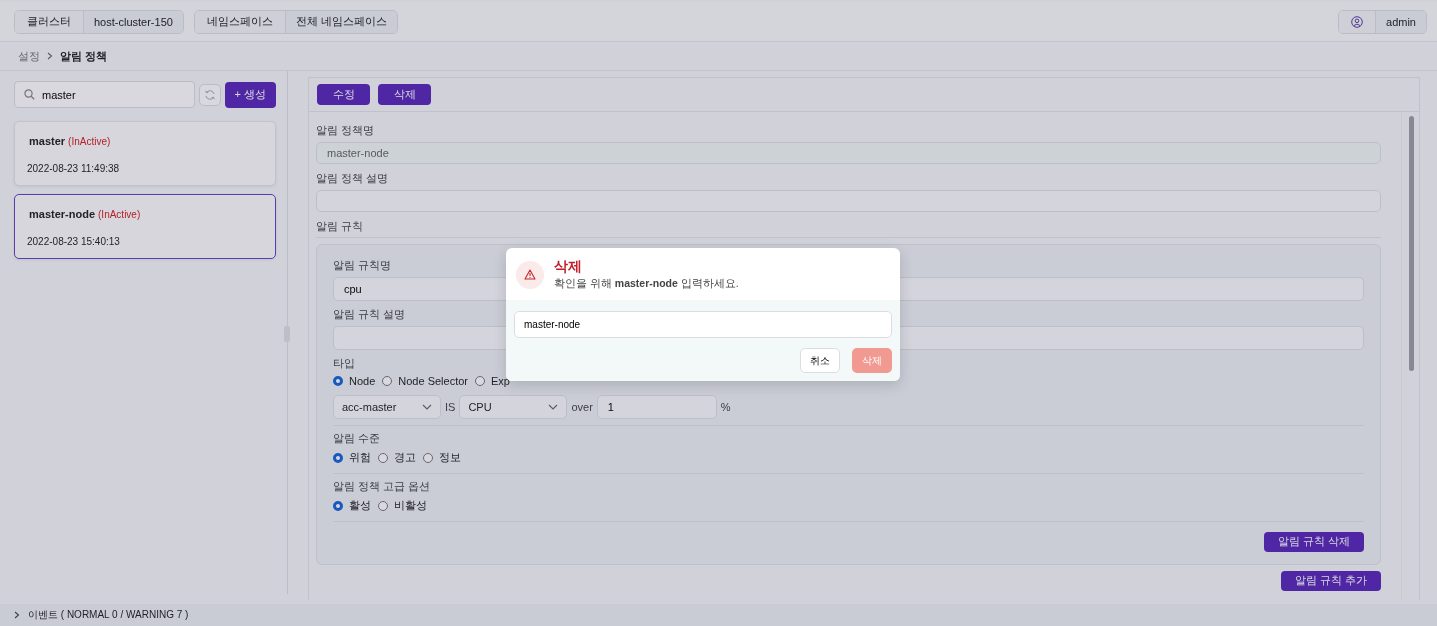 The width and height of the screenshot is (1437, 626). What do you see at coordinates (369, 315) in the screenshot?
I see `field-label: 알림 규칙 설명` at bounding box center [369, 315].